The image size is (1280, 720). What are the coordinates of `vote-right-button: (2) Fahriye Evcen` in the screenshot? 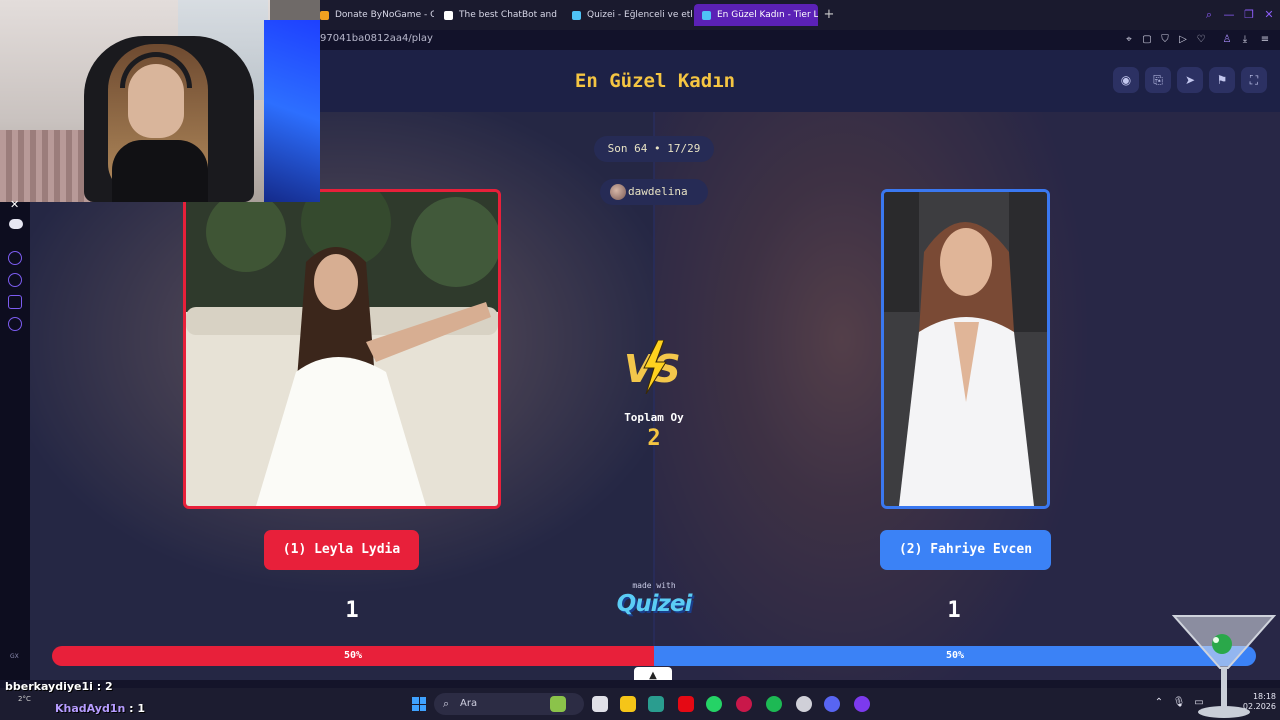 It's located at (965, 550).